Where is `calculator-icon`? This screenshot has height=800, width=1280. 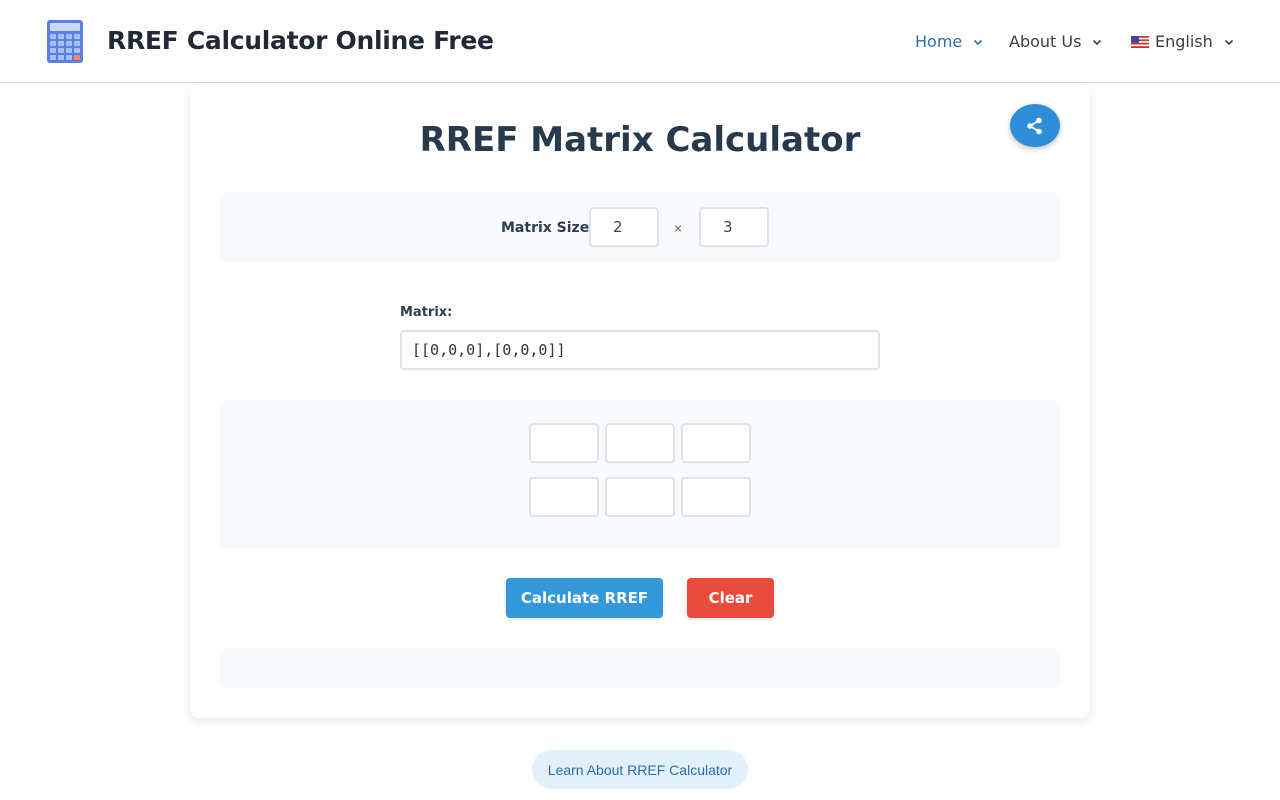
calculator-icon is located at coordinates (65, 41).